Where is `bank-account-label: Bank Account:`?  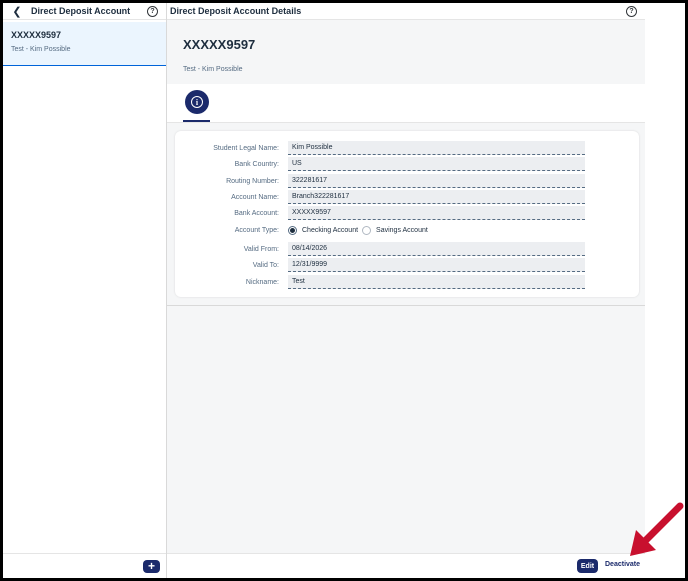
bank-account-label: Bank Account: is located at coordinates (256, 213).